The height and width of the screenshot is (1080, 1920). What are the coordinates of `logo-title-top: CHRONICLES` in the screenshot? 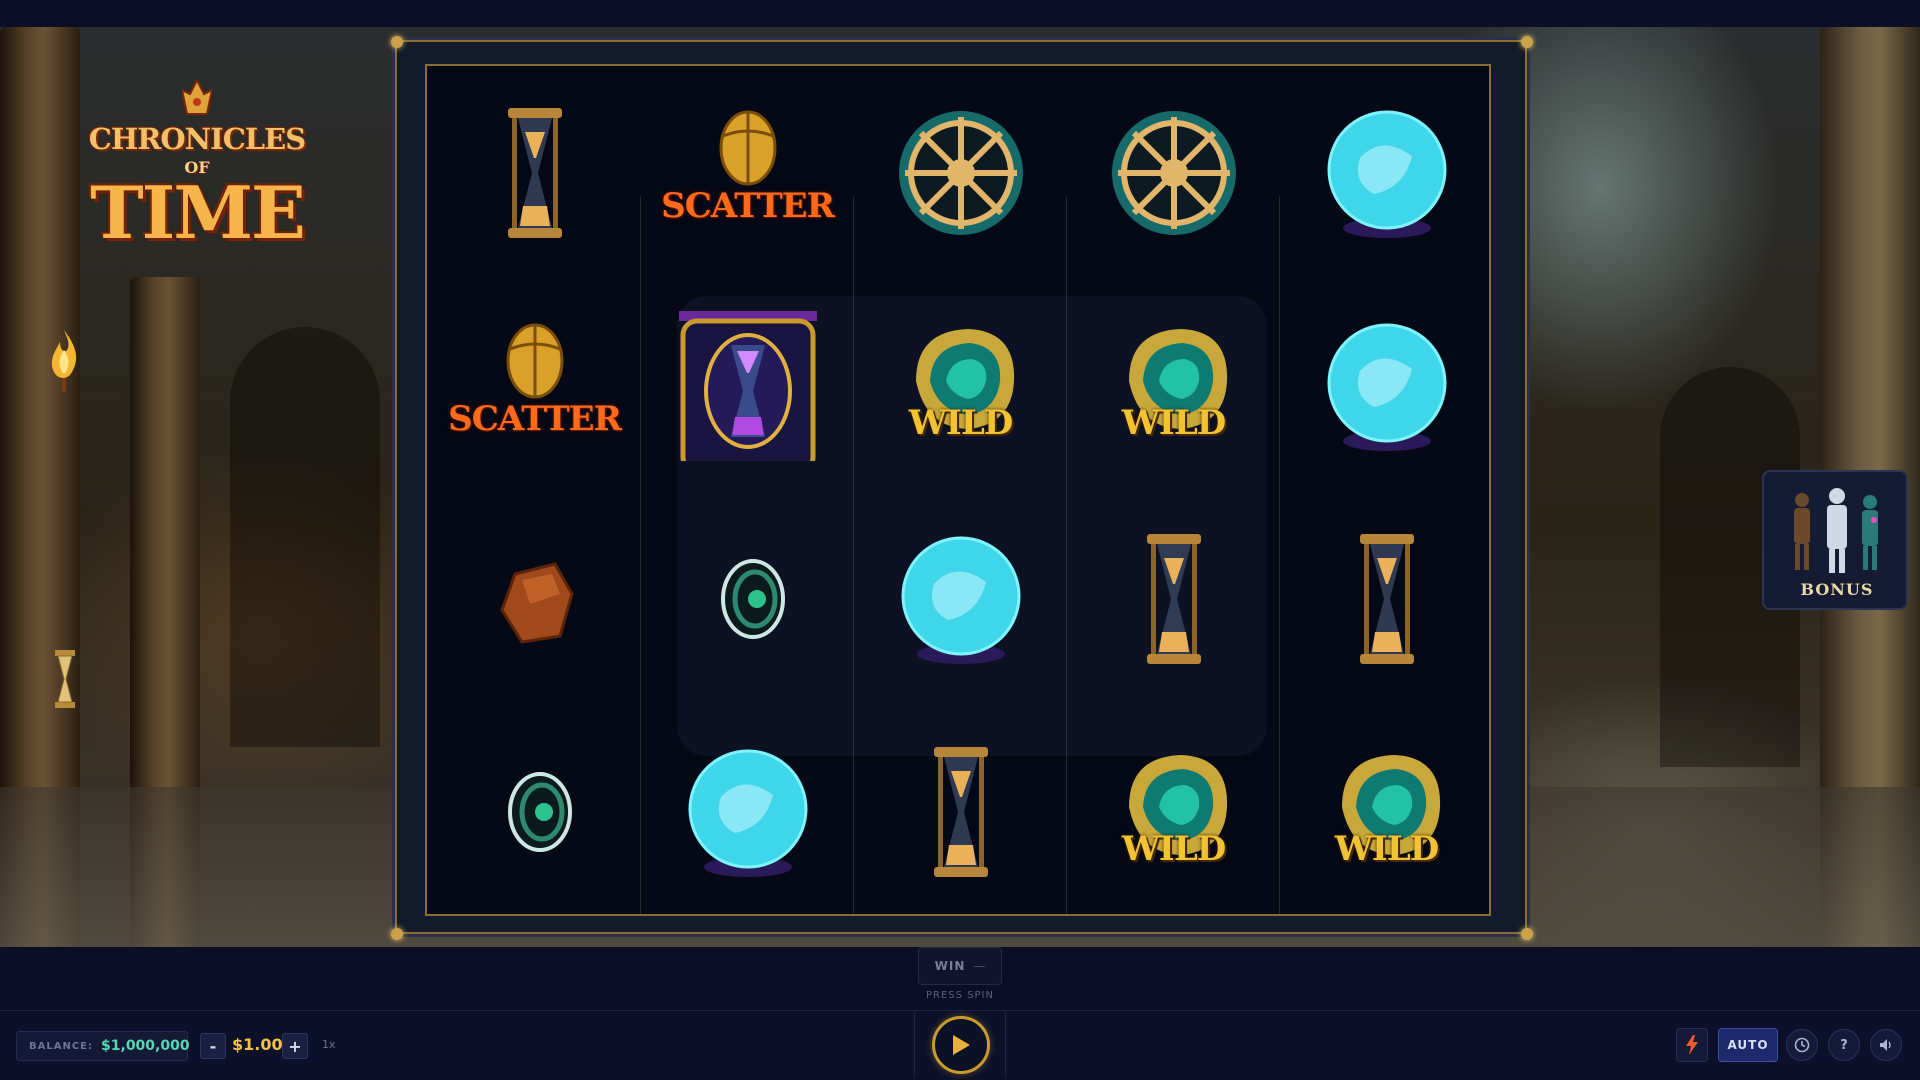 It's located at (197, 139).